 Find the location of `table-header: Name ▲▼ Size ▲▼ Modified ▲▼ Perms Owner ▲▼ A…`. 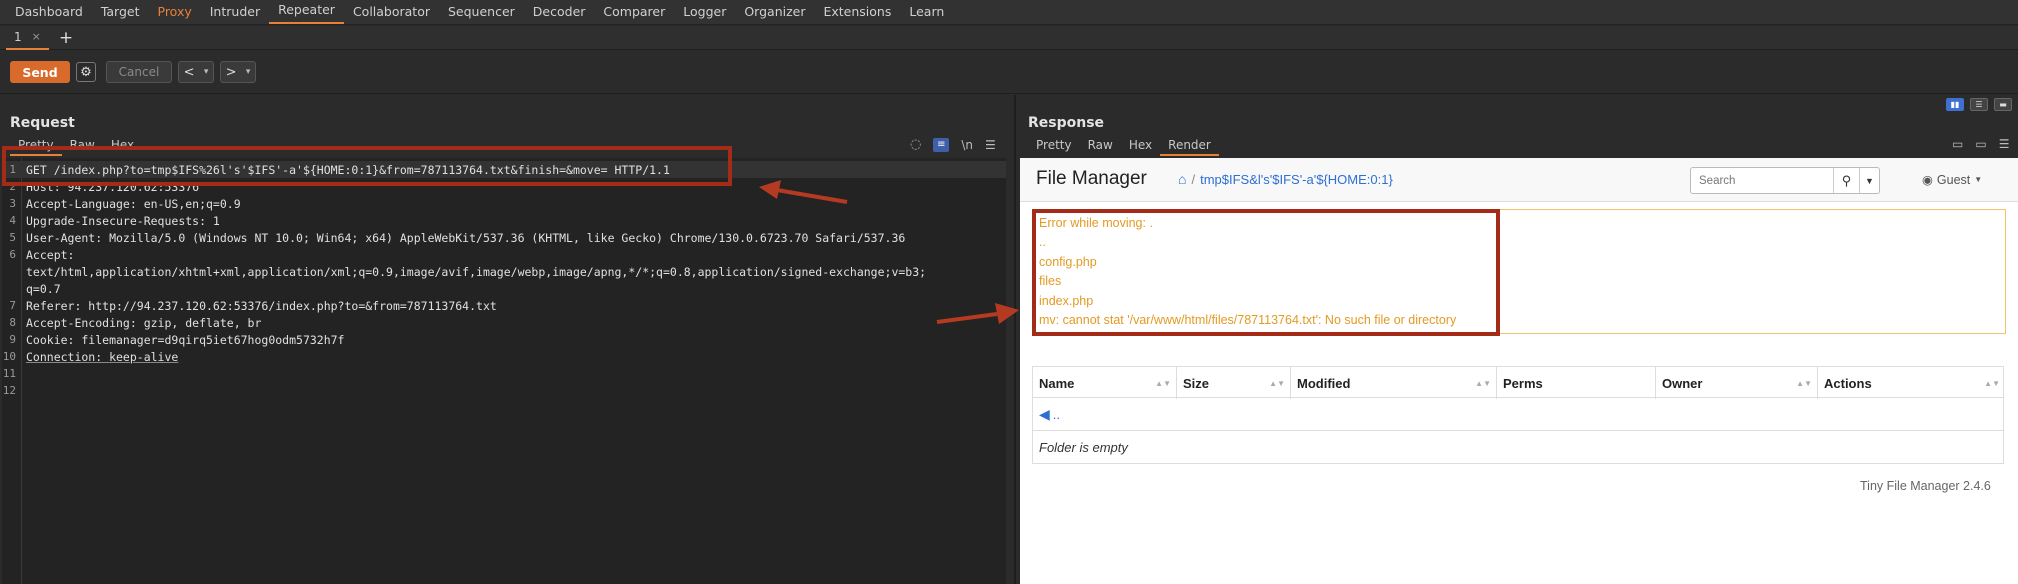

table-header: Name ▲▼ Size ▲▼ Modified ▲▼ Perms Owner ▲▼ A… is located at coordinates (1518, 382).